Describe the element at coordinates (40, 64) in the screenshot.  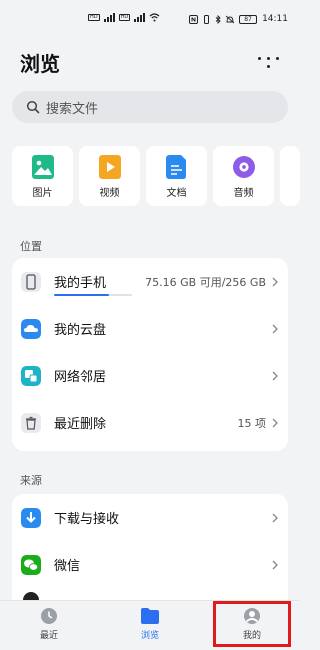
I see `page-title: 浏览` at that location.